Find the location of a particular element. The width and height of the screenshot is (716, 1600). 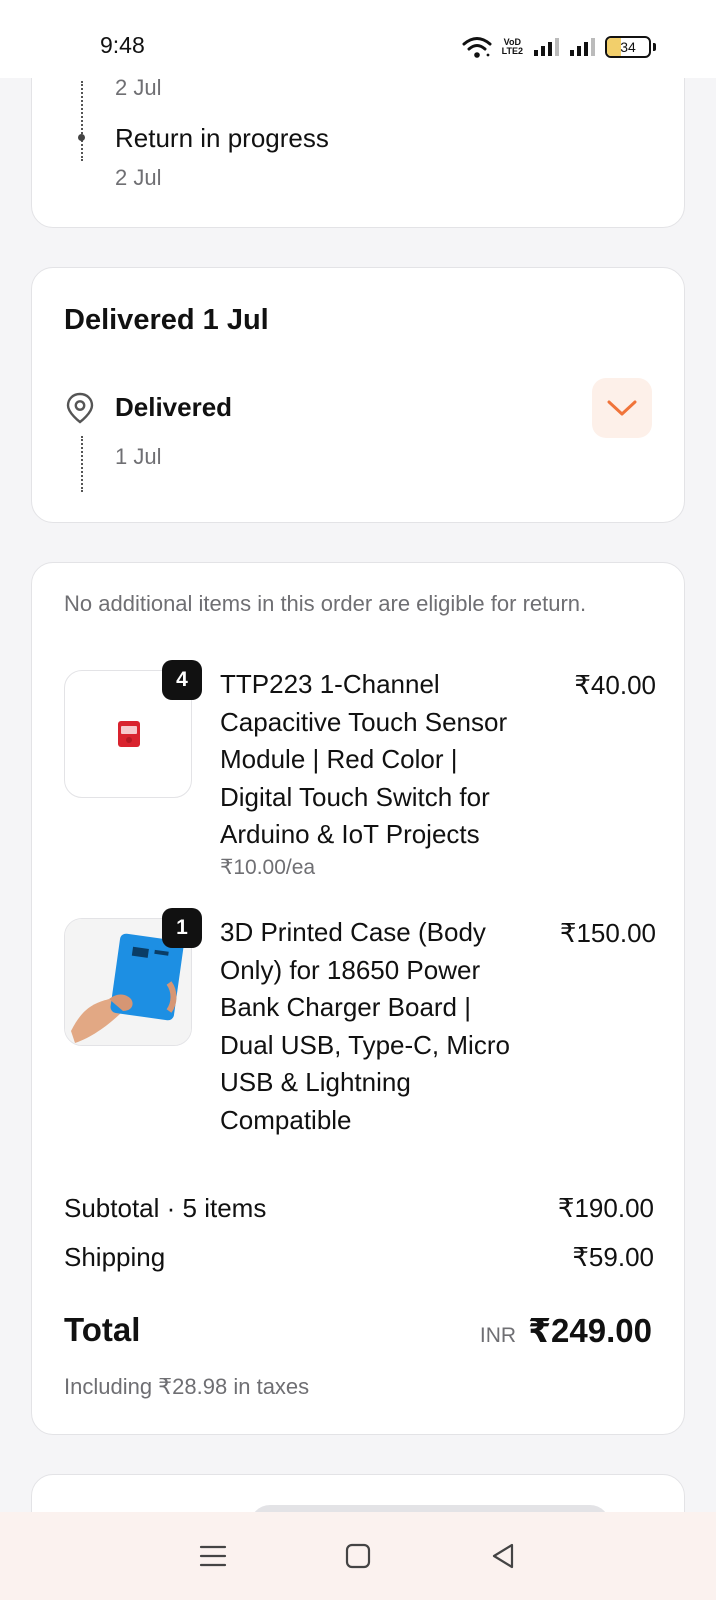

timeline-step-title: Return in progress is located at coordinates (222, 138).